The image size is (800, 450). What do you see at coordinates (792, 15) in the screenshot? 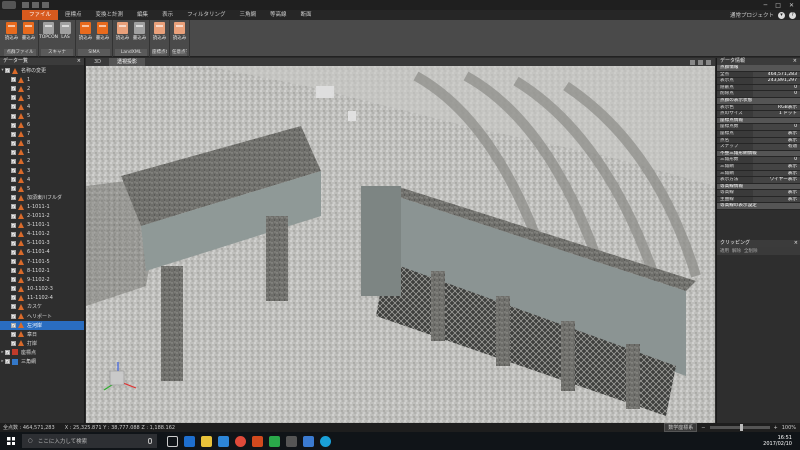
I see `help-icon: ?` at bounding box center [792, 15].